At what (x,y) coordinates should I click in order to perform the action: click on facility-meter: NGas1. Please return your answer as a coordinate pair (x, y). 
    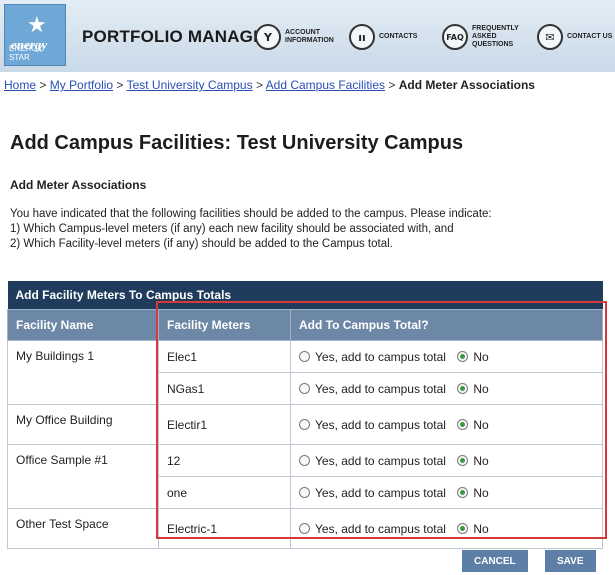
    Looking at the image, I should click on (224, 388).